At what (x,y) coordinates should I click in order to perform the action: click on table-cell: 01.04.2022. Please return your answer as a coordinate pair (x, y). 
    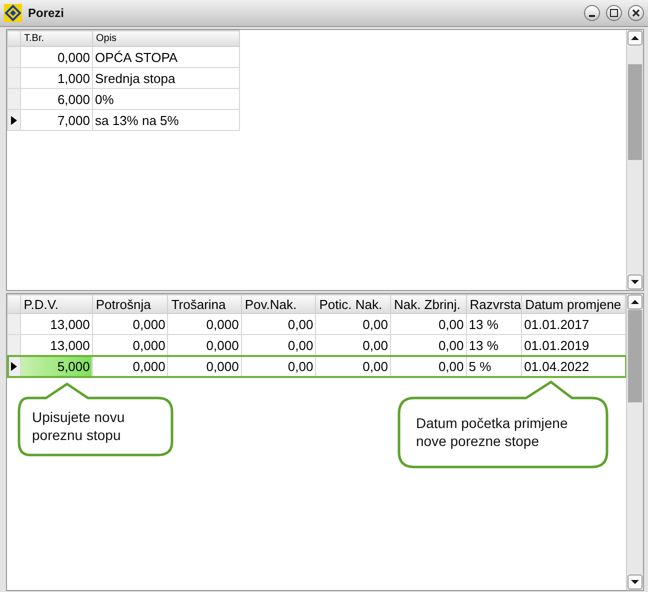
    Looking at the image, I should click on (574, 366).